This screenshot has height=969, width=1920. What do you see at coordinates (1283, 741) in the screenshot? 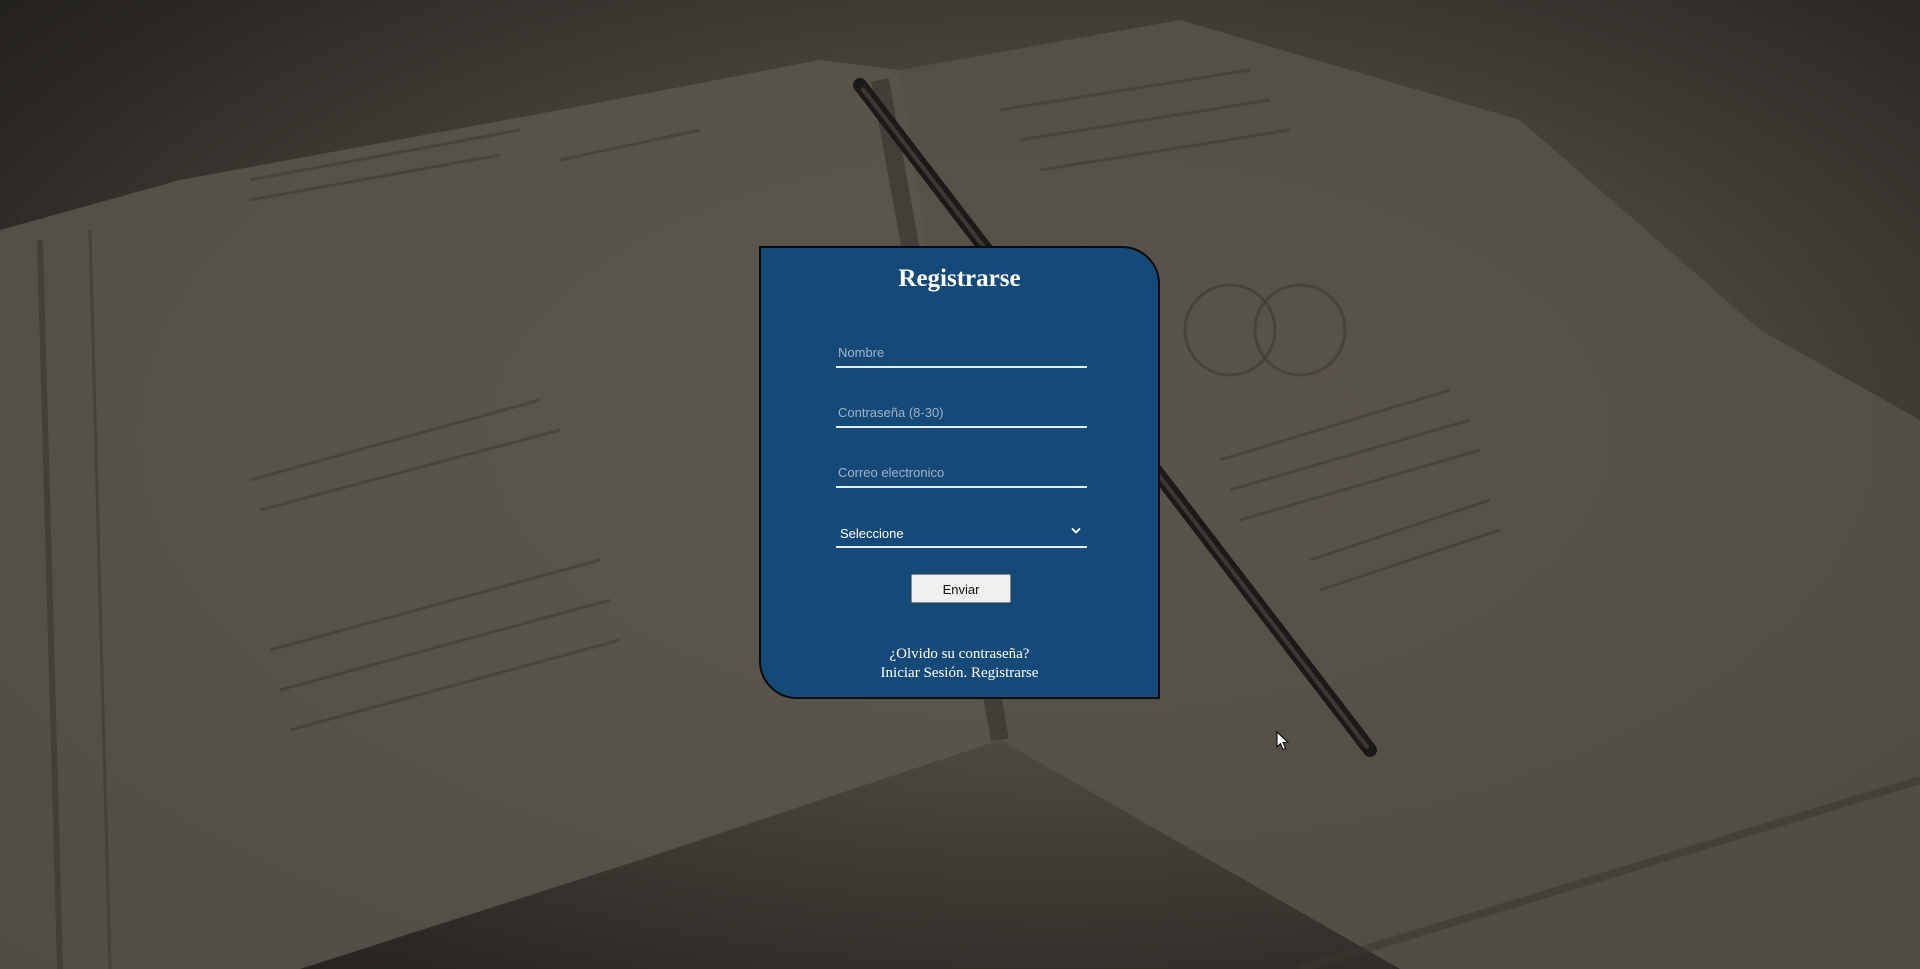
I see `mouse-cursor-icon` at bounding box center [1283, 741].